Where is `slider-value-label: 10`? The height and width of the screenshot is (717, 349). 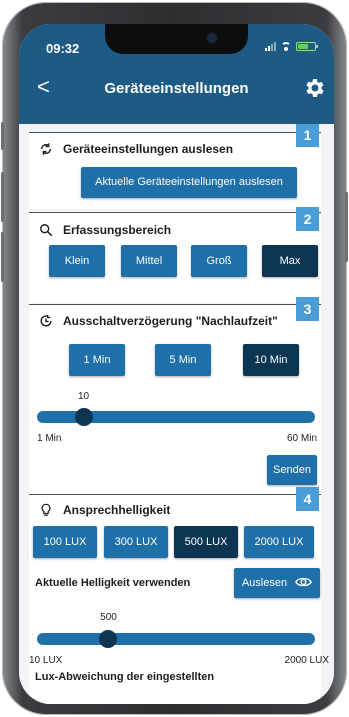
slider-value-label: 10 is located at coordinates (84, 396).